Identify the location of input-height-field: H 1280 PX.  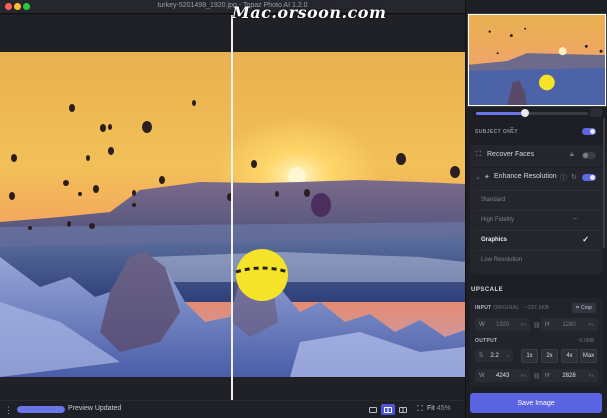
(569, 324).